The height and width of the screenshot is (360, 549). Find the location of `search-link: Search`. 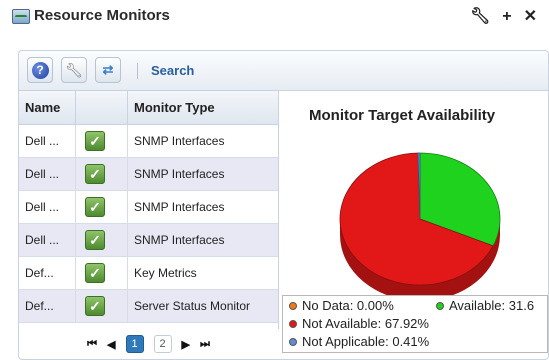

search-link: Search is located at coordinates (172, 70).